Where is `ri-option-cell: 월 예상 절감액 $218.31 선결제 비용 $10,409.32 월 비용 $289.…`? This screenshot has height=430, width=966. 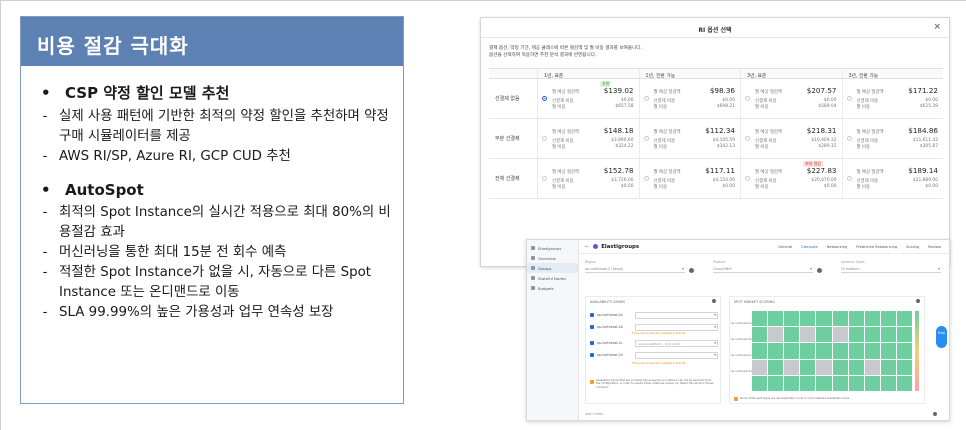
ri-option-cell: 월 예상 절감액 $218.31 선결제 비용 $10,409.32 월 비용 $289.… is located at coordinates (791, 138).